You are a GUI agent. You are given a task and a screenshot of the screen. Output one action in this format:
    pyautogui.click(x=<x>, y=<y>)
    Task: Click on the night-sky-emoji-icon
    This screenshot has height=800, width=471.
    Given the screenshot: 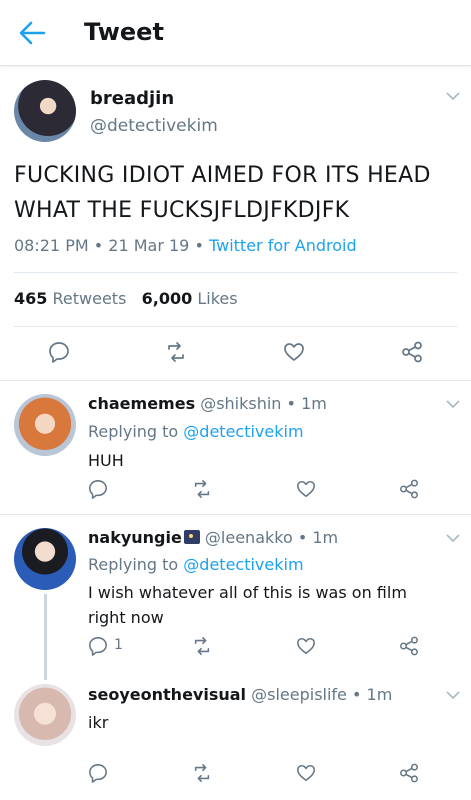 What is the action you would take?
    pyautogui.click(x=191, y=537)
    